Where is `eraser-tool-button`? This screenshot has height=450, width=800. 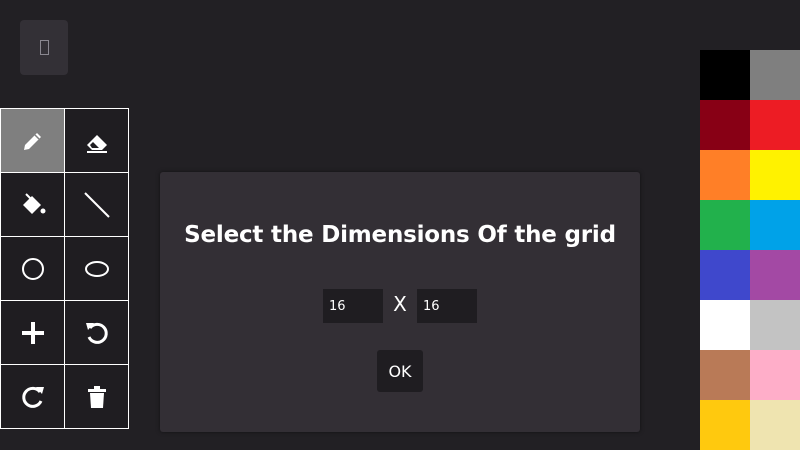
eraser-tool-button is located at coordinates (97, 141).